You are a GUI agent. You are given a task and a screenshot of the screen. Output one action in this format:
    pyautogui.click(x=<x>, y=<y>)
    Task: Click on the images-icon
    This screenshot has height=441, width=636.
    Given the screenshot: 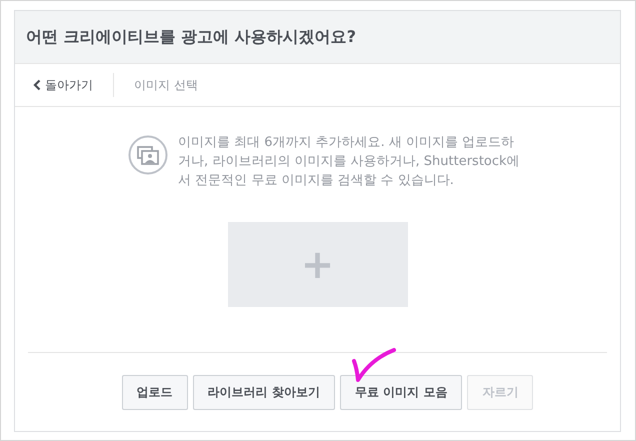 What is the action you would take?
    pyautogui.click(x=148, y=155)
    